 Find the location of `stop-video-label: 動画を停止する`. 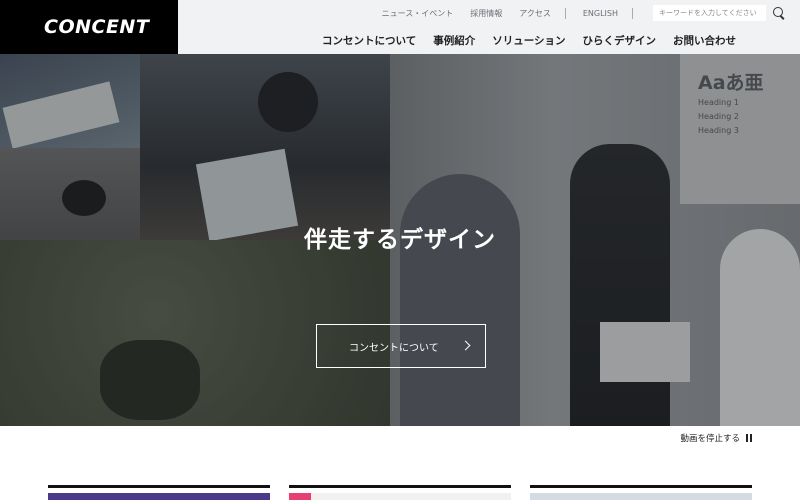

stop-video-label: 動画を停止する is located at coordinates (710, 439).